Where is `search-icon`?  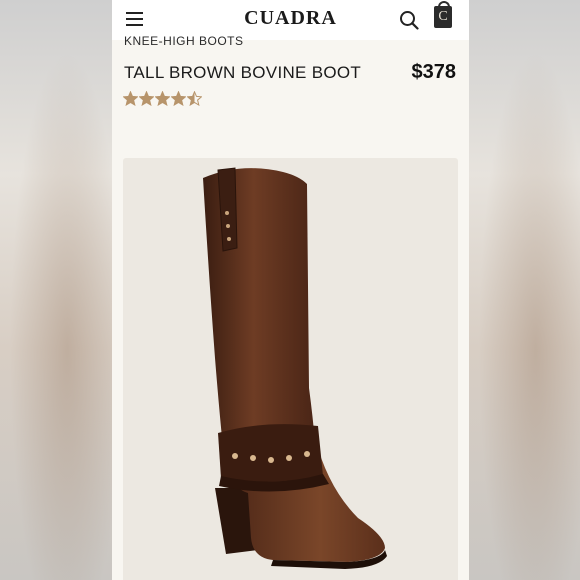
search-icon is located at coordinates (409, 20).